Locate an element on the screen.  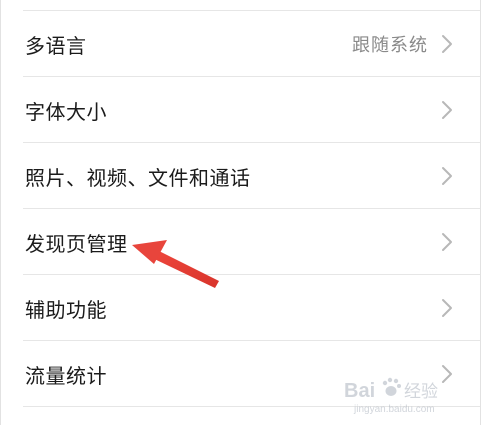
settings-item-label: 字体大小 is located at coordinates (66, 111).